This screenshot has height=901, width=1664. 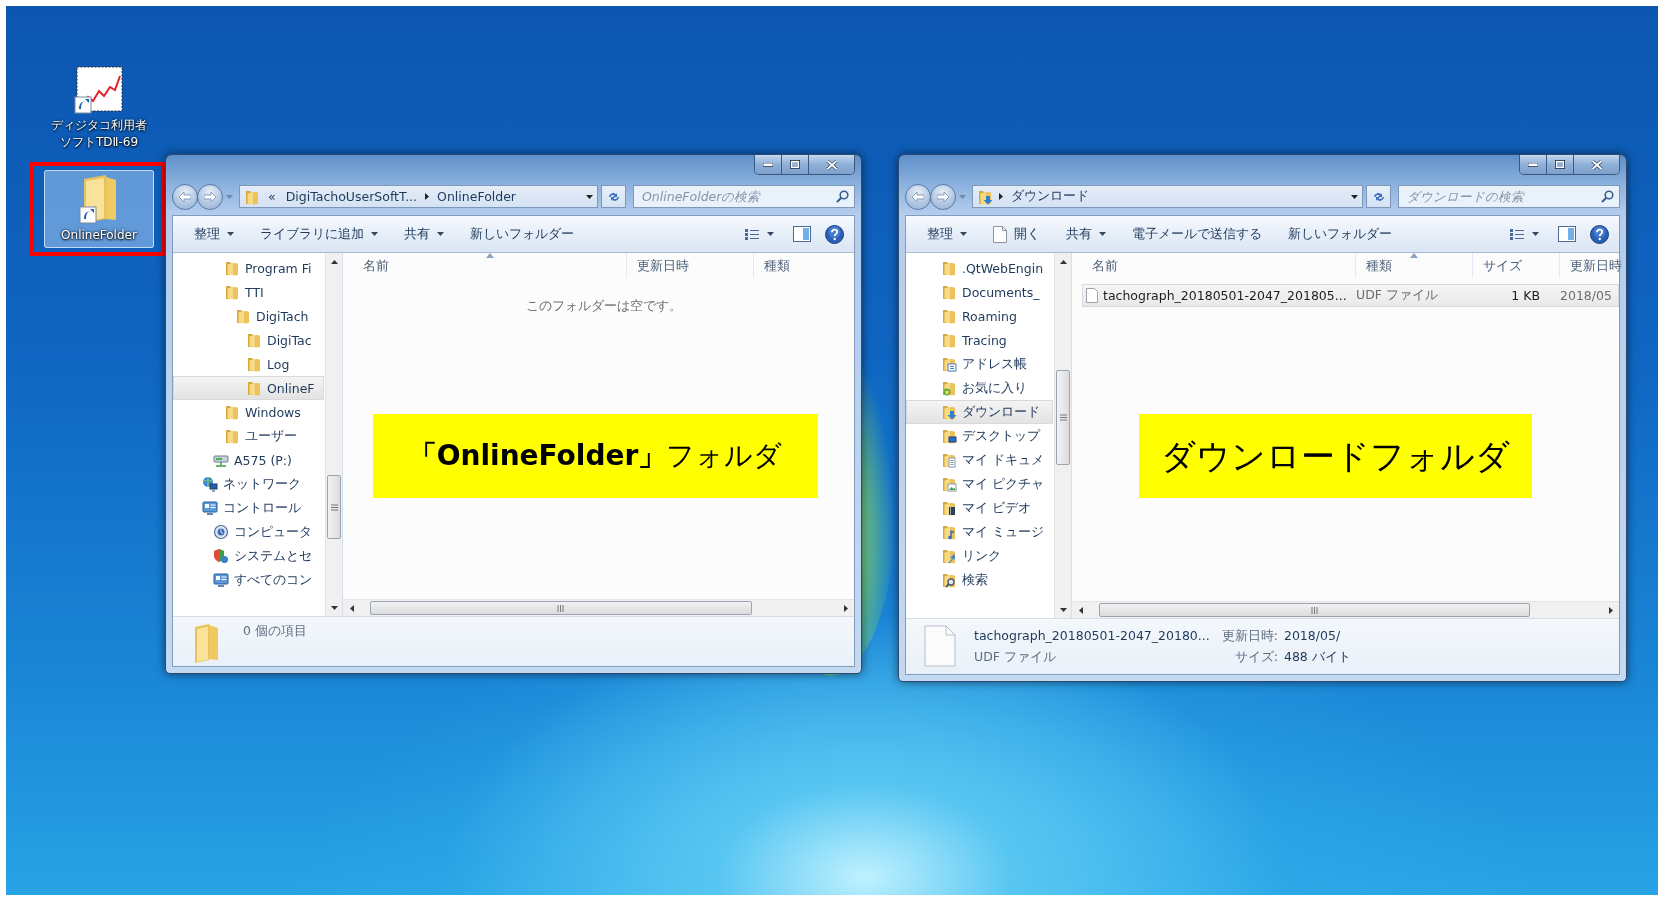 I want to click on tree-item: Log, so click(x=248, y=364).